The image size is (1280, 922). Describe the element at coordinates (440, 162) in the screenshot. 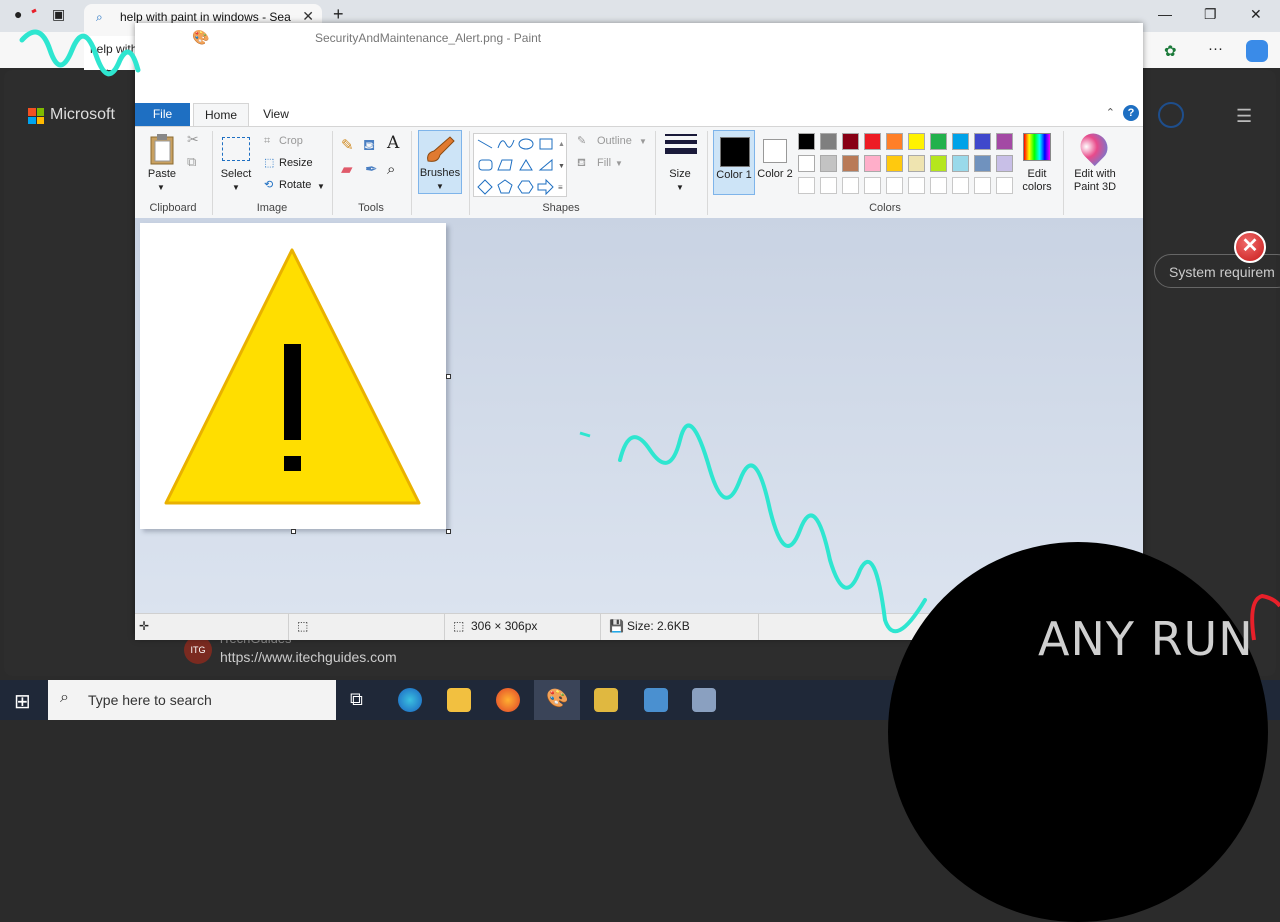

I see `brushes-button: Brushes ▼` at that location.